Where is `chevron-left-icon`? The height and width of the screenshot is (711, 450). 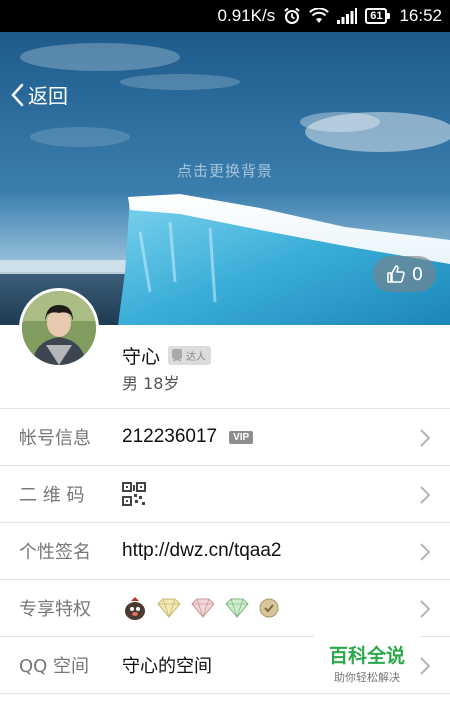 chevron-left-icon is located at coordinates (17, 94).